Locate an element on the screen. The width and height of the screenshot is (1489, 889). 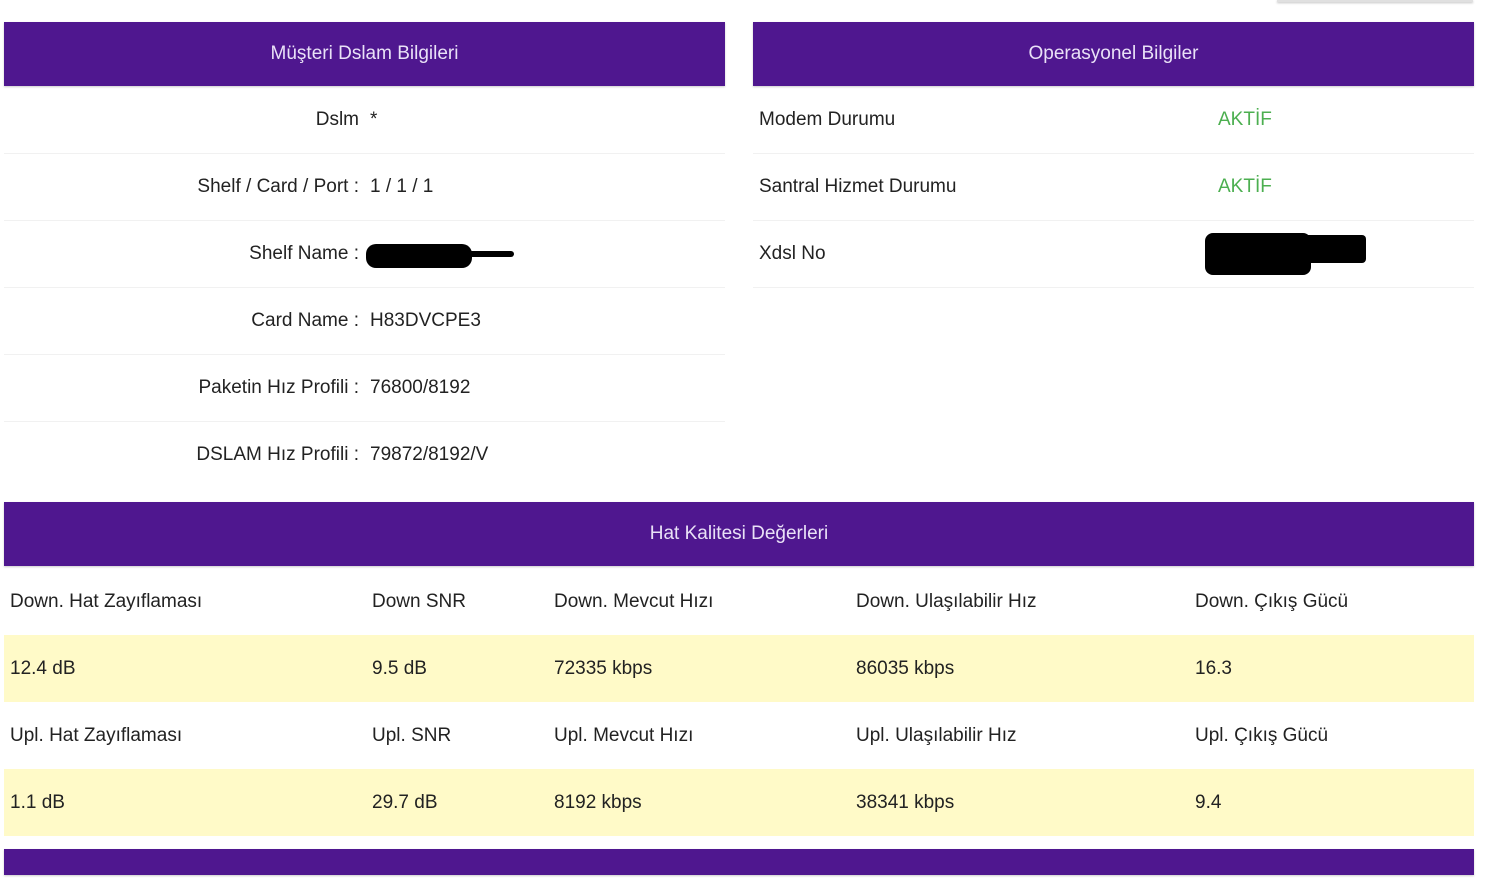
row-dslm: Dslm * is located at coordinates (364, 120).